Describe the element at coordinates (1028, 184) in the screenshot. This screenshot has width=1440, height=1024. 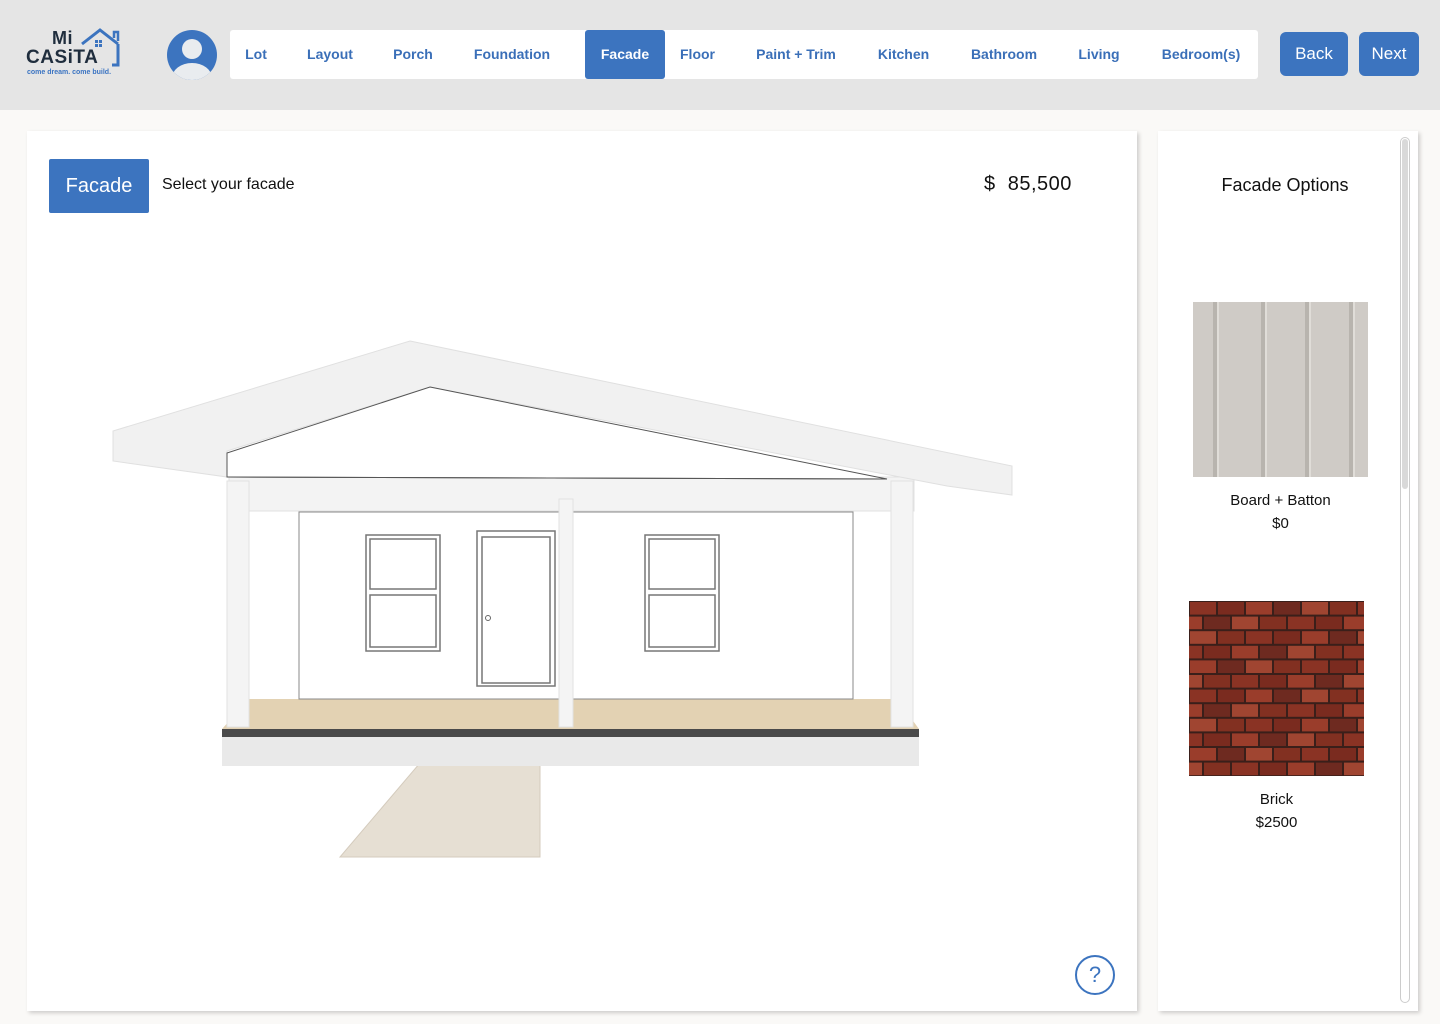
I see `total-price: $ 85,500` at that location.